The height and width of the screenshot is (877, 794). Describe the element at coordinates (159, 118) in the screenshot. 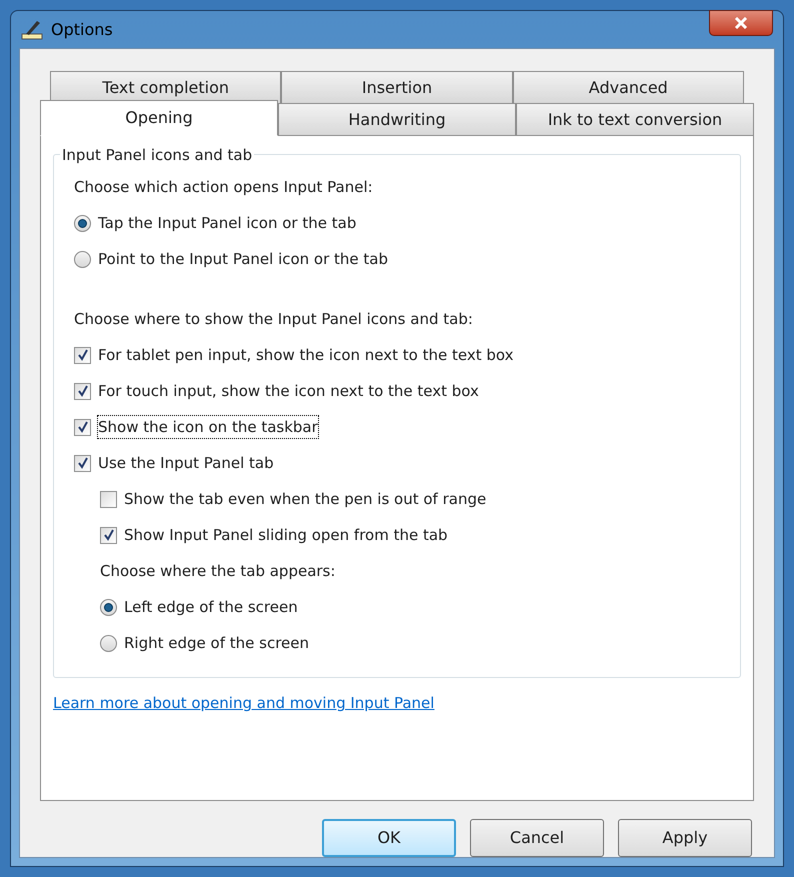

I see `tab: Opening` at that location.